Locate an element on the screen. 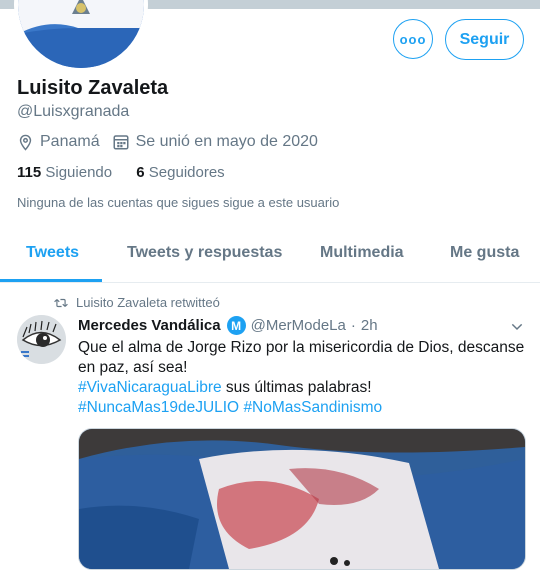 The width and height of the screenshot is (540, 570). more-options-button: ooo is located at coordinates (413, 39).